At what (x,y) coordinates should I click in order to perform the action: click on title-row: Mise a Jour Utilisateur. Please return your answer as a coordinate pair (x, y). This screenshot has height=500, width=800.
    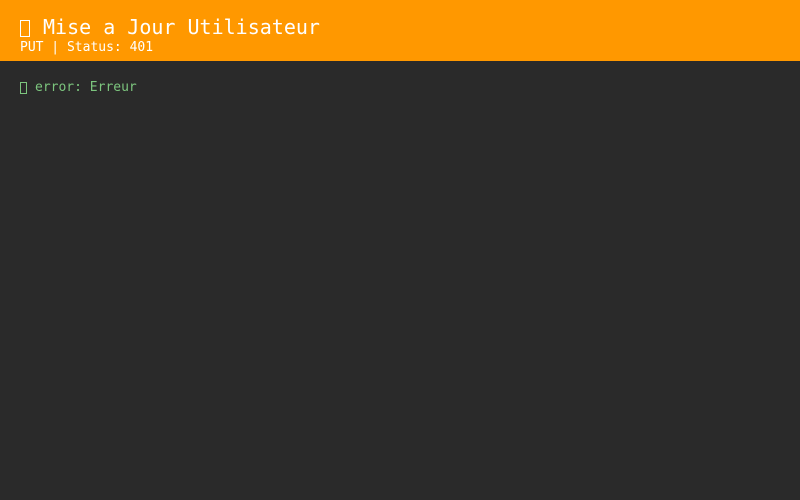
    Looking at the image, I should click on (400, 27).